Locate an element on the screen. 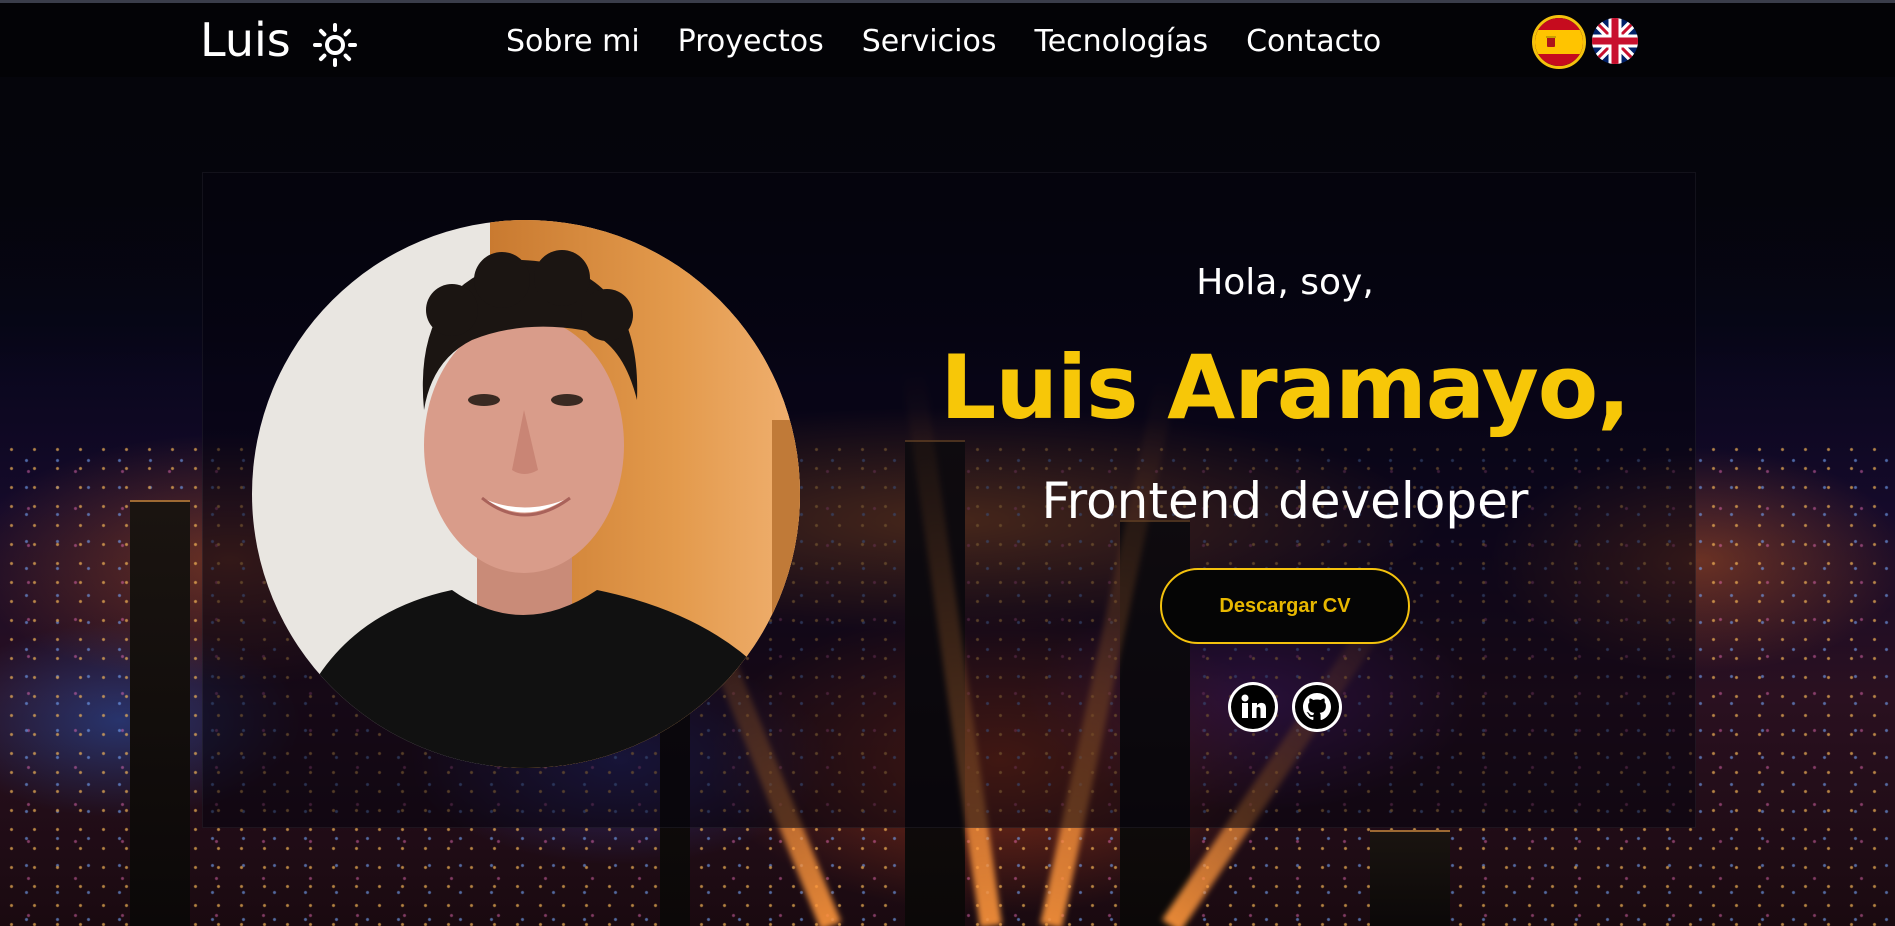 This screenshot has height=926, width=1895. nav-link-tecnologias: Tecnologías is located at coordinates (1121, 42).